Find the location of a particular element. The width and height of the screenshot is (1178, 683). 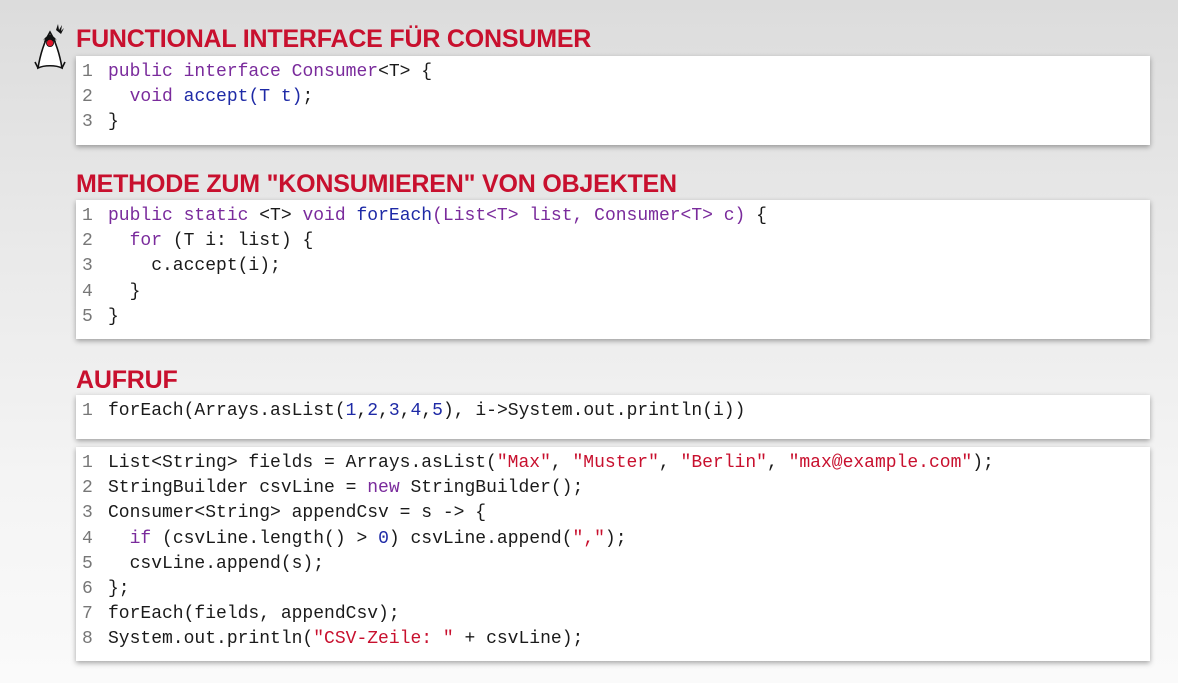

code-text: List<String> fields = Arrays.asList( is located at coordinates (302, 463).